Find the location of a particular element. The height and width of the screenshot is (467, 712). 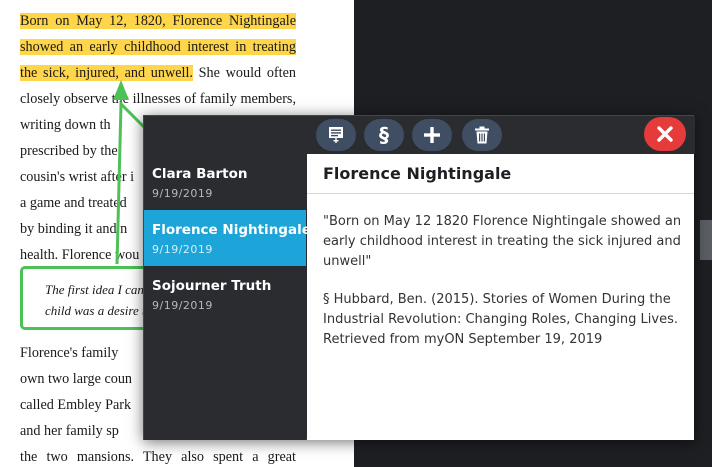

close-button is located at coordinates (665, 134).